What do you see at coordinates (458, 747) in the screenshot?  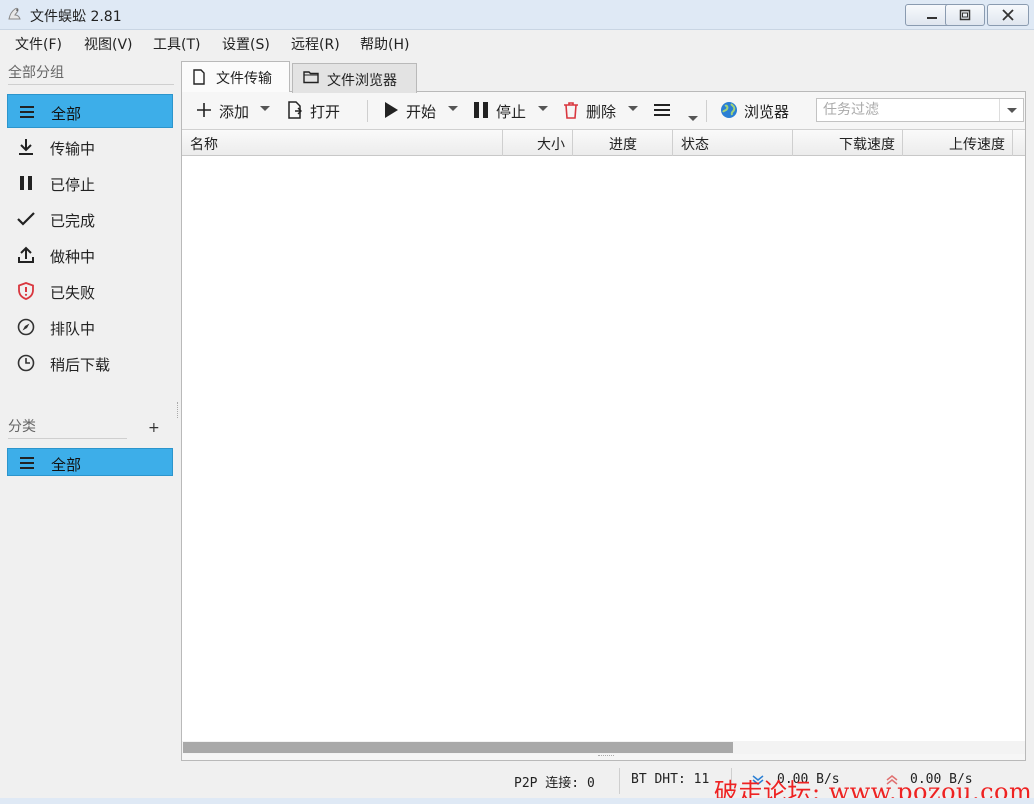 I see `scrollbar-thumb` at bounding box center [458, 747].